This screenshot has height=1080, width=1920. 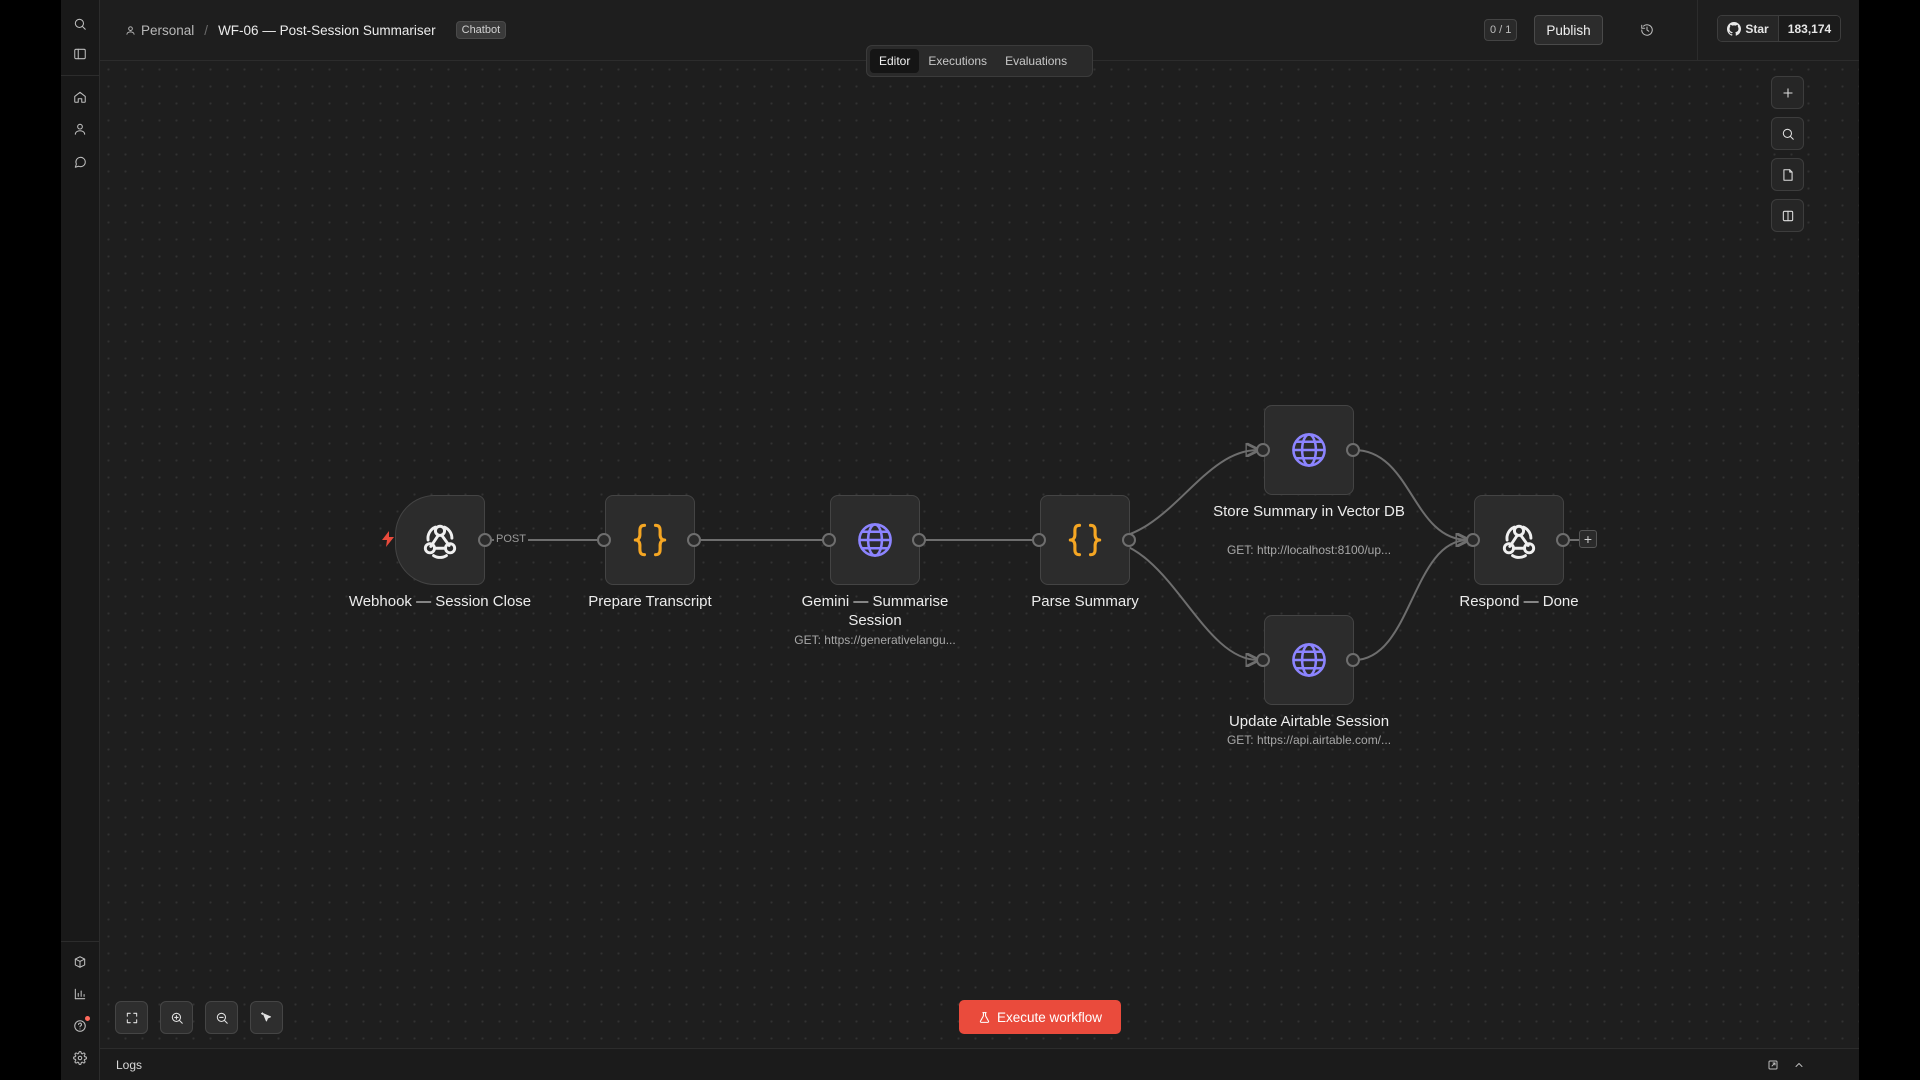 I want to click on tidy-up-button, so click(x=266, y=1017).